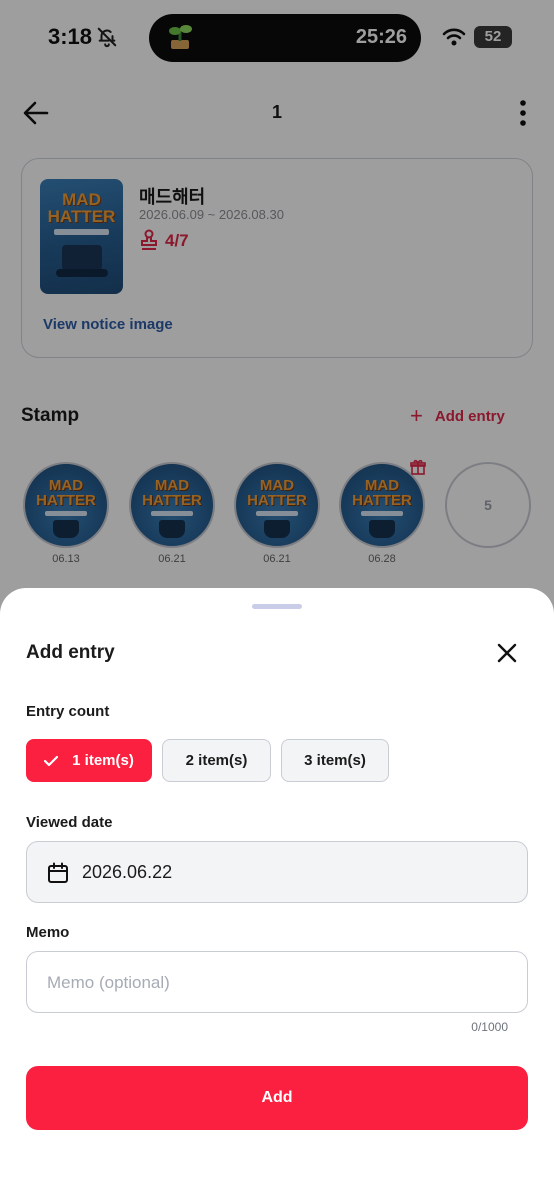  What do you see at coordinates (277, 1098) in the screenshot?
I see `add-button: Add` at bounding box center [277, 1098].